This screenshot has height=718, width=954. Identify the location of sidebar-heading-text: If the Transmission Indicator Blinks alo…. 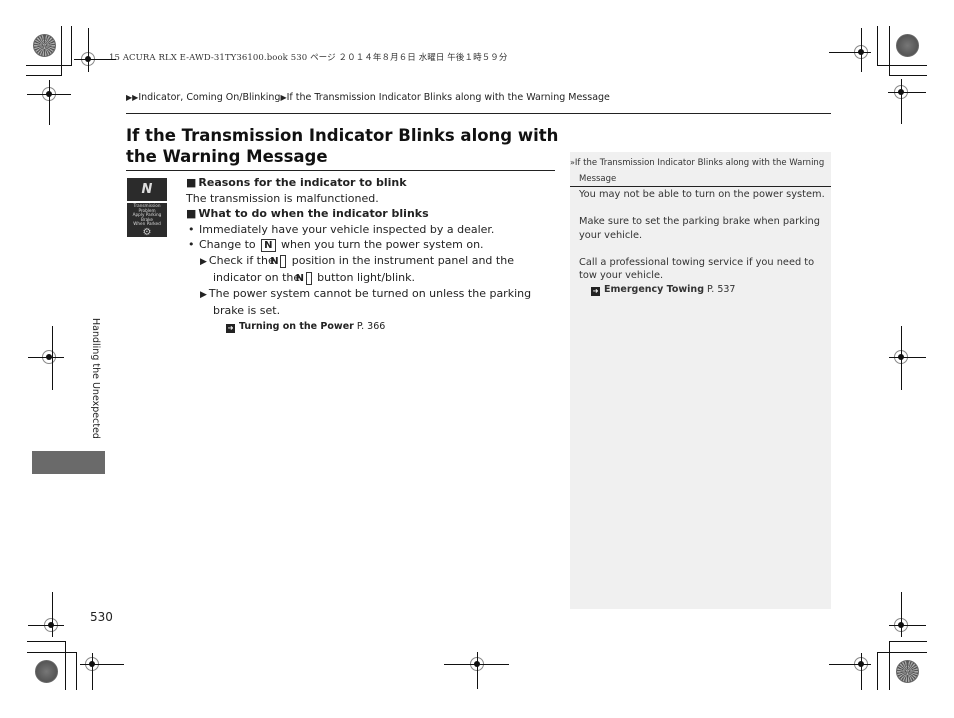
(699, 163).